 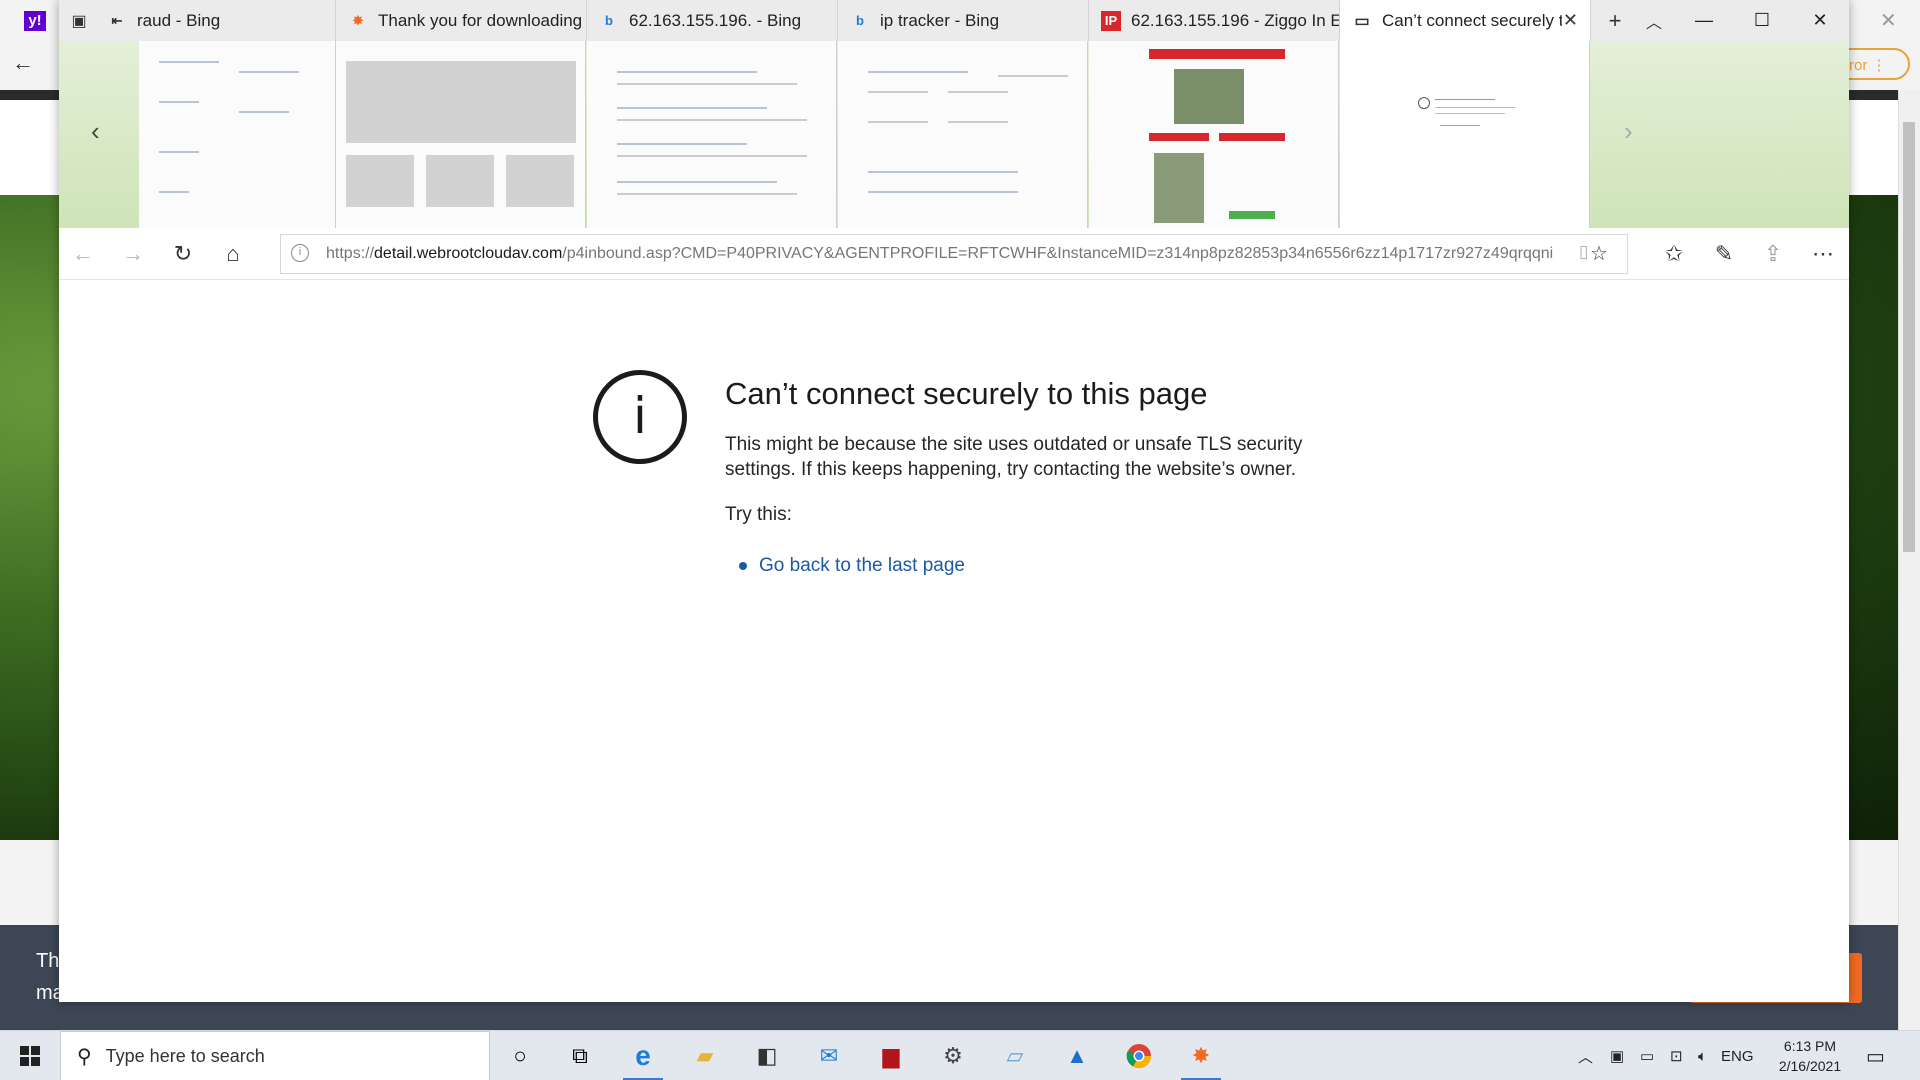 I want to click on more-menu-icon: ⋯, so click(x=1823, y=254).